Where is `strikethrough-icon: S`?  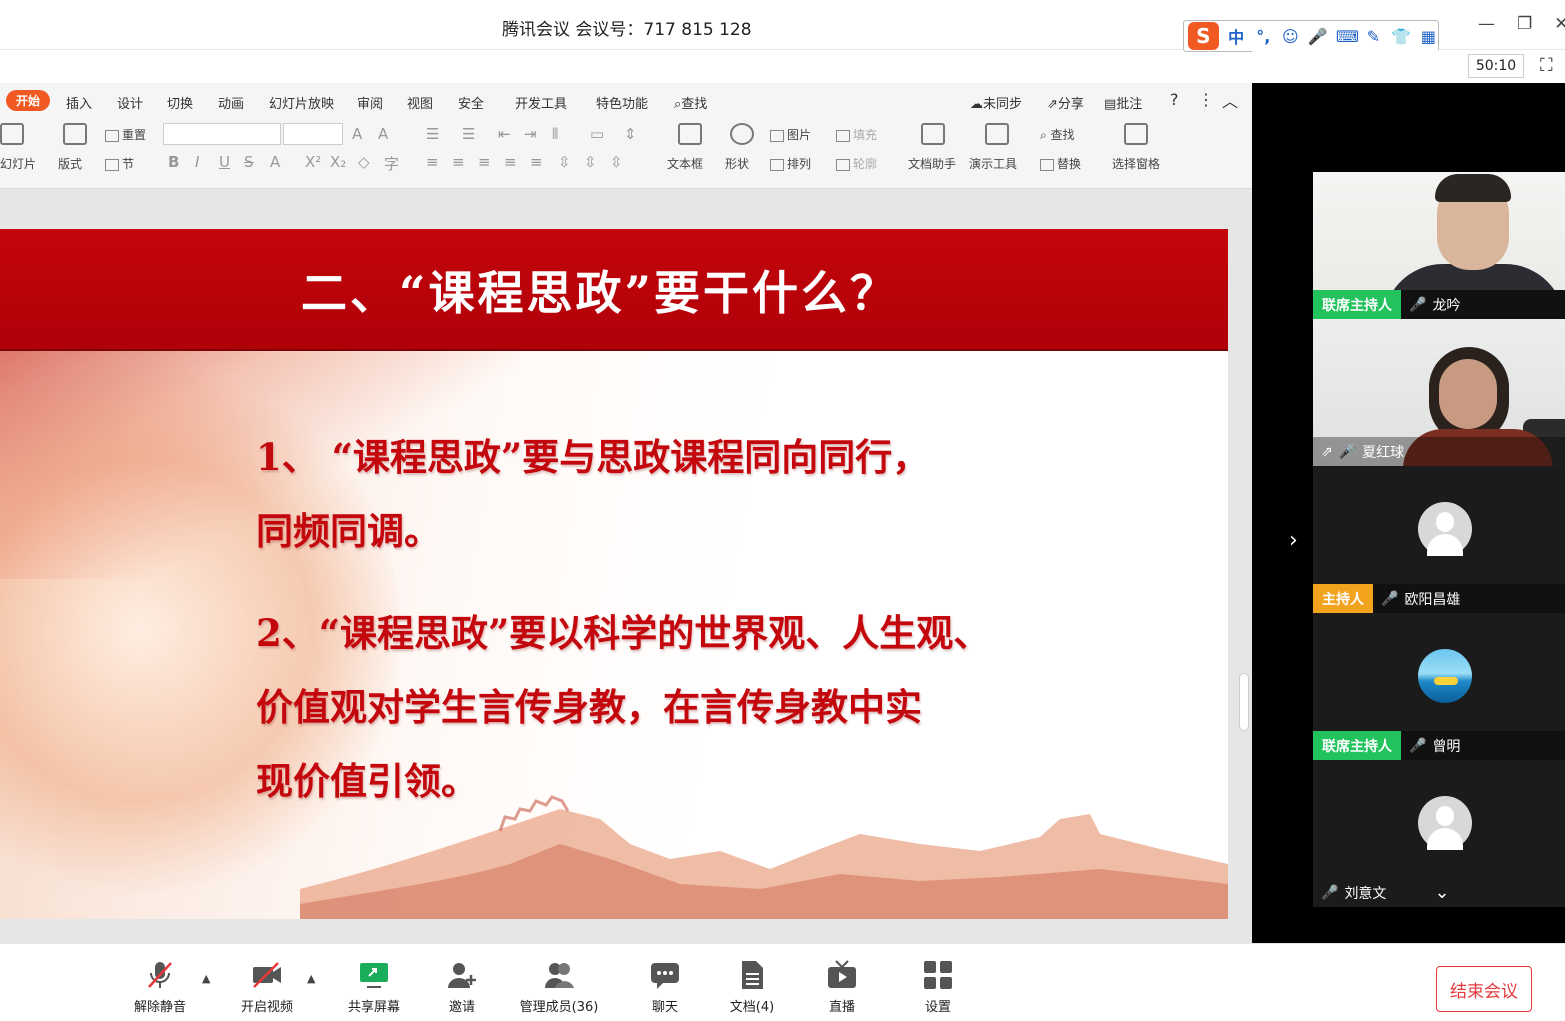
strikethrough-icon: S is located at coordinates (249, 162).